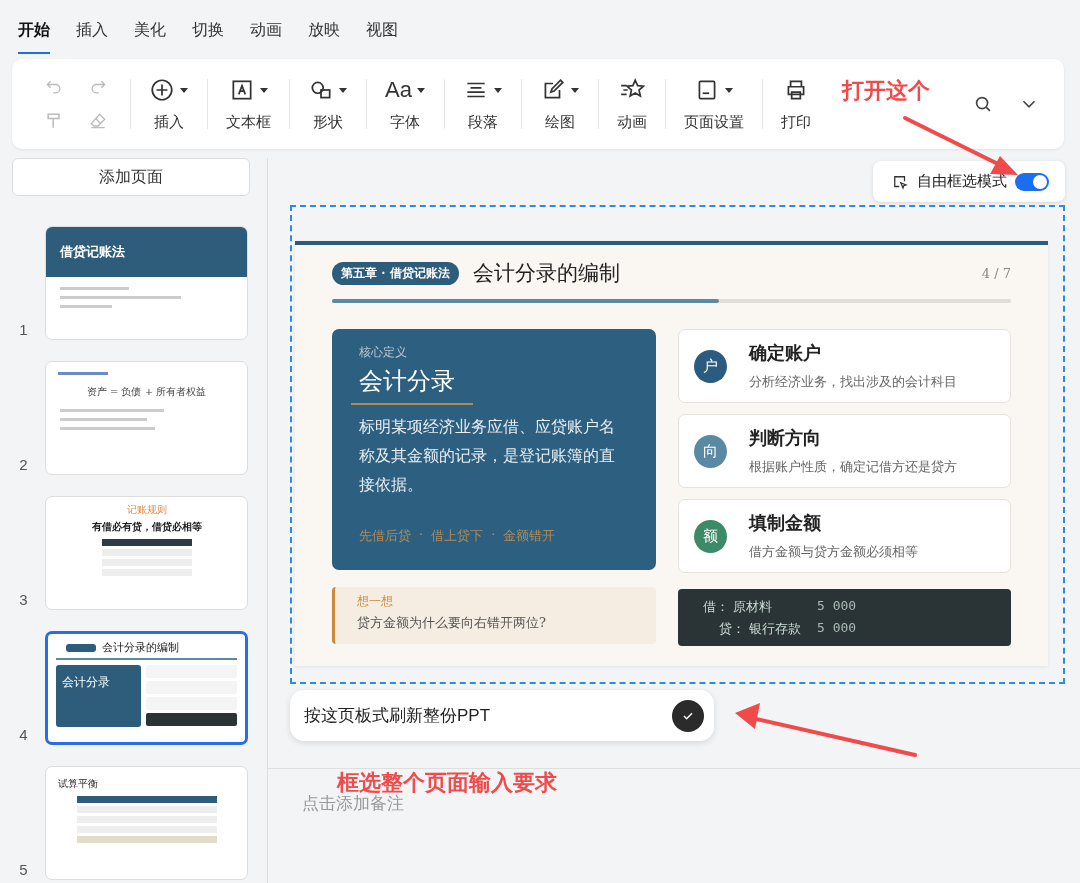 Image resolution: width=1080 pixels, height=883 pixels. I want to click on step-badge: 额, so click(710, 536).